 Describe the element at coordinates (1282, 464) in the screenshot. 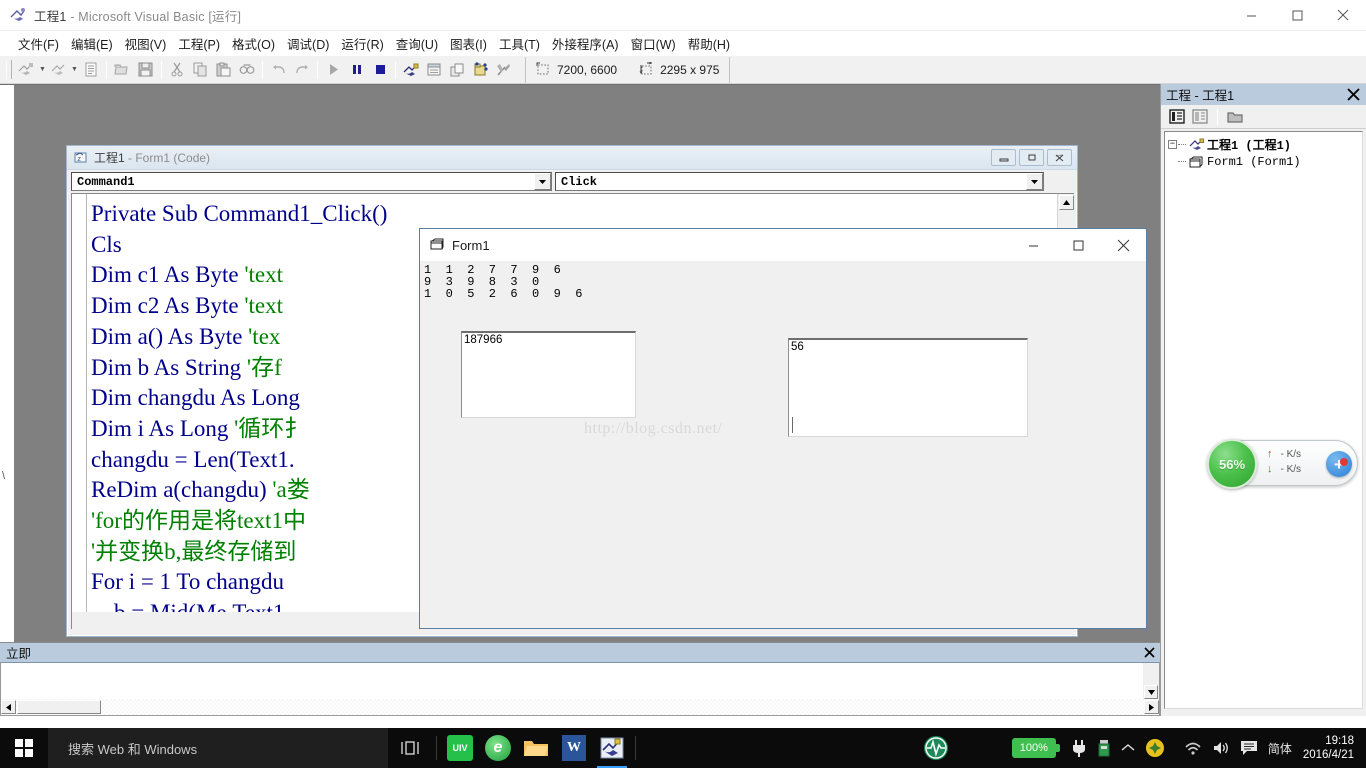

I see `network-speed-widget: 56% ↑ - K/s ↓ - K/s +` at that location.